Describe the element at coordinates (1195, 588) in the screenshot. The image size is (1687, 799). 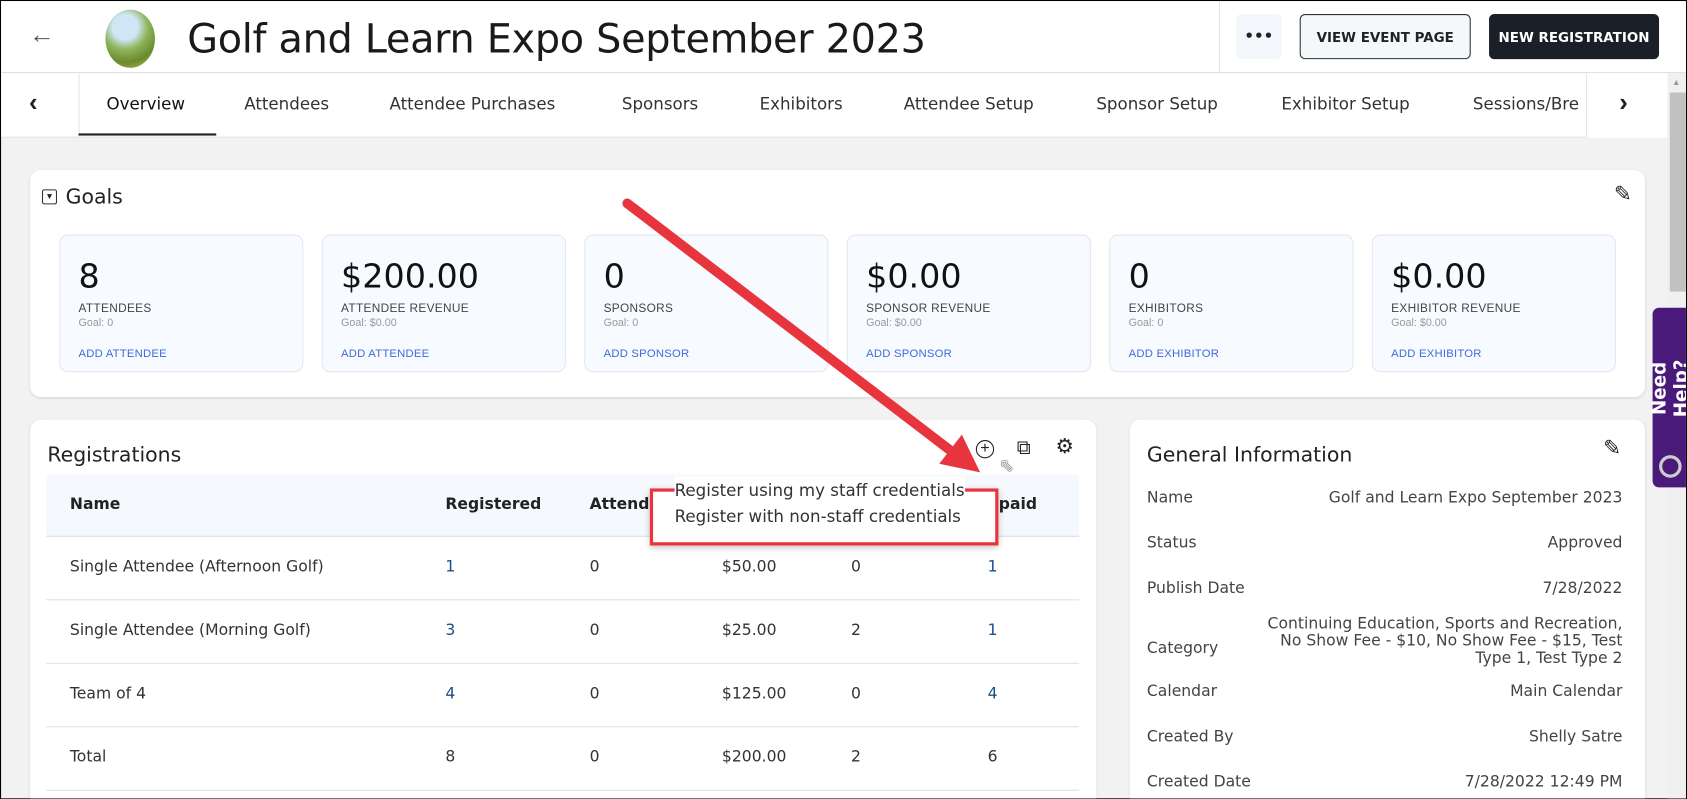
I see `info-label: Publish Date` at that location.